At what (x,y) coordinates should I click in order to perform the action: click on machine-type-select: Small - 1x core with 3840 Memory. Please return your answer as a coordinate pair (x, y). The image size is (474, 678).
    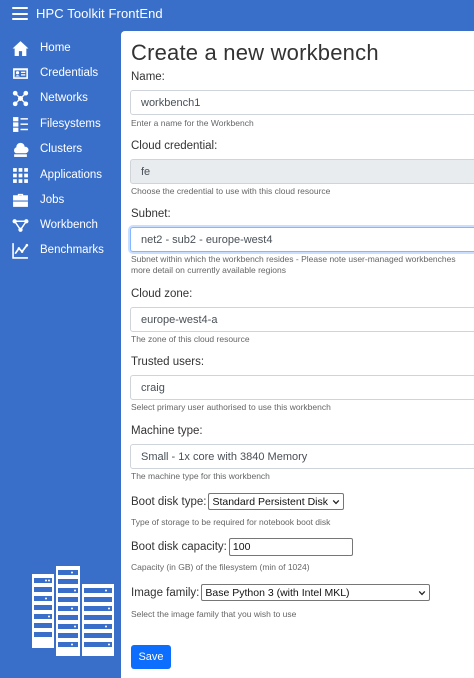
    Looking at the image, I should click on (302, 456).